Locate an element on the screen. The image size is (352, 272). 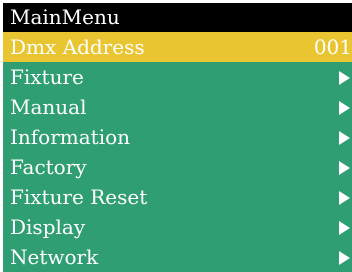
menu-item-display: Display is located at coordinates (177, 227).